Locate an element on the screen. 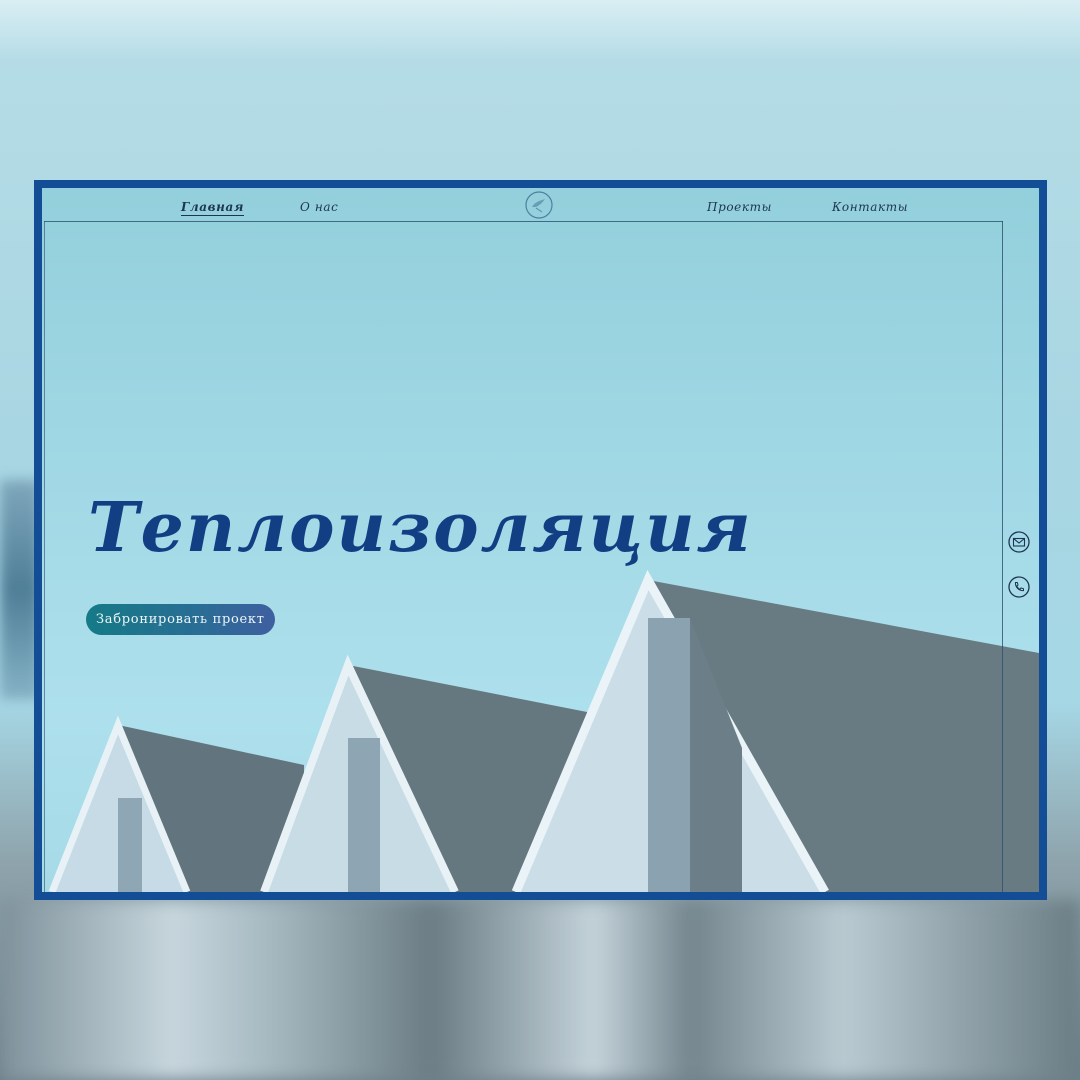  grid-line-left is located at coordinates (44, 556).